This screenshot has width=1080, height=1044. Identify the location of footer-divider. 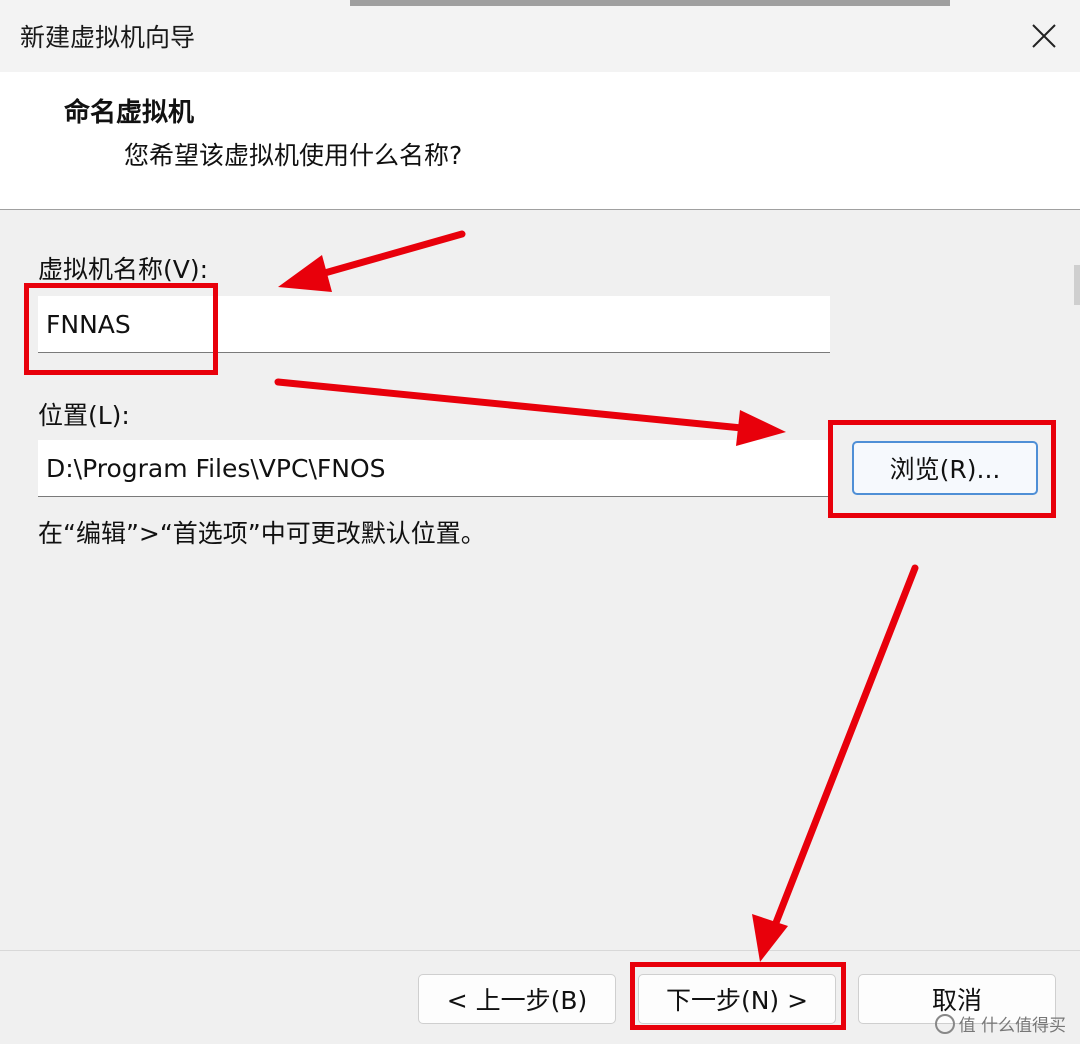
(540, 950).